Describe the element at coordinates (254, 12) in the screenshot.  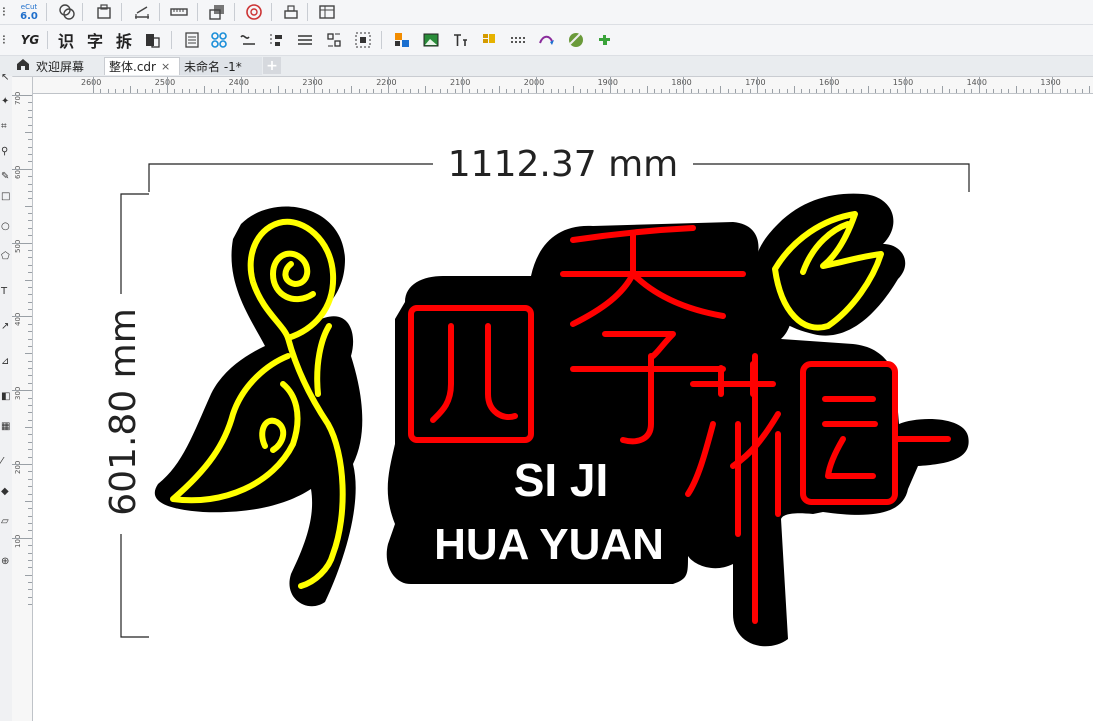
I see `target-icon` at that location.